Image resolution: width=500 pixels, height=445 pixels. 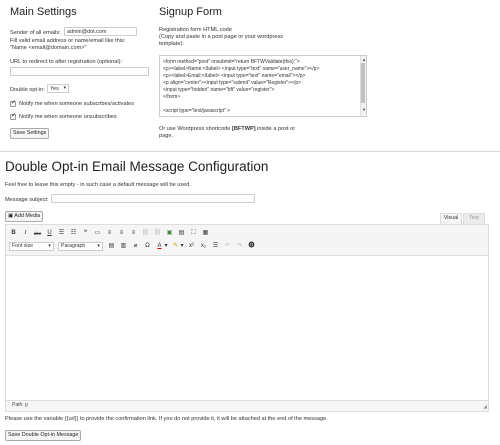 What do you see at coordinates (203, 246) in the screenshot?
I see `subscript-icon: x₂` at bounding box center [203, 246].